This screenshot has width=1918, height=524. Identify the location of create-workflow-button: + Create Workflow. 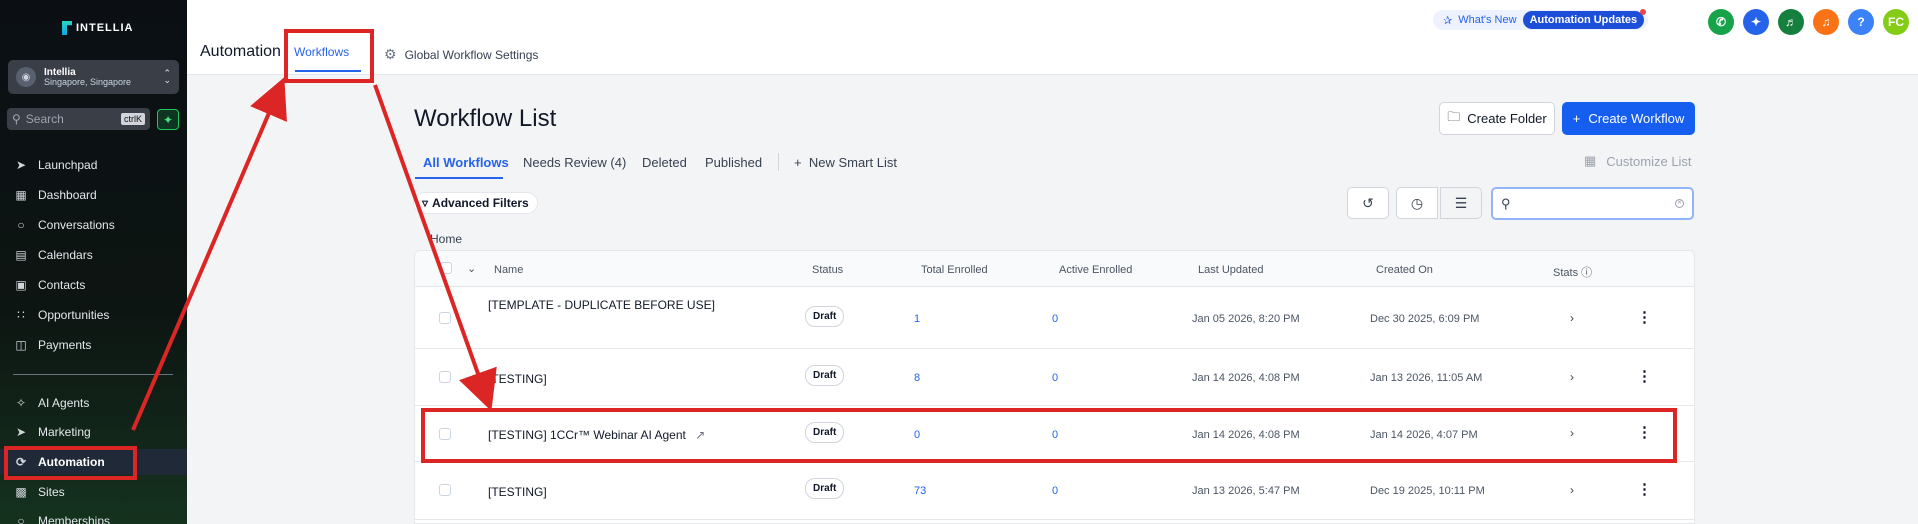
(1628, 118).